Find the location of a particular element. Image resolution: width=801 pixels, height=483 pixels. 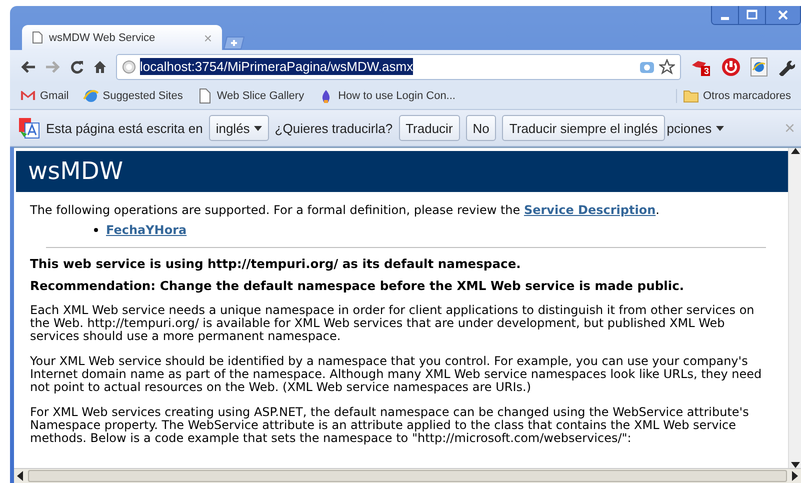

info-paragraph: Each XML Web service needs a unique namespace in order for client applications to distinguish it from other services on the Web. http://tempuri.org/ is available for XML Web services that are under development, but published XML Web services should use a more permanent namespace. is located at coordinates (393, 323).